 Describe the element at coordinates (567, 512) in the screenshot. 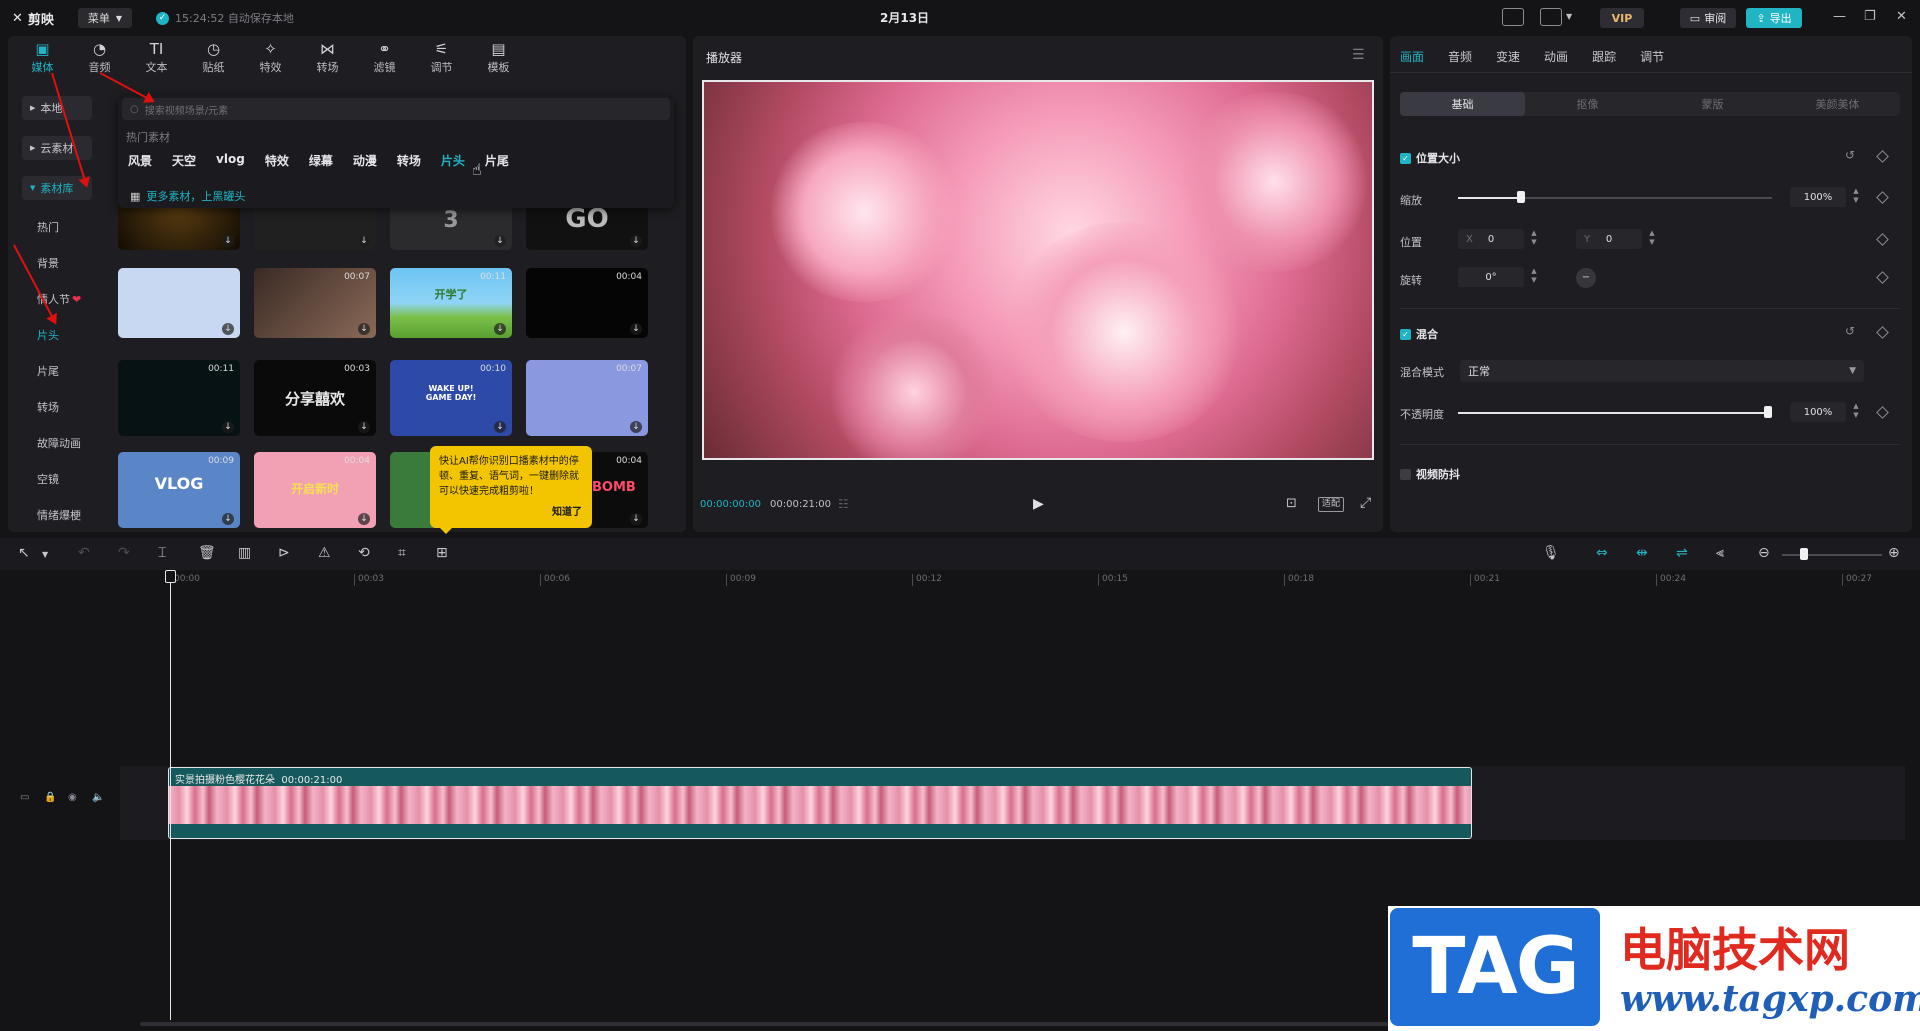

I see `tooltip-ok-button: 知道了` at that location.